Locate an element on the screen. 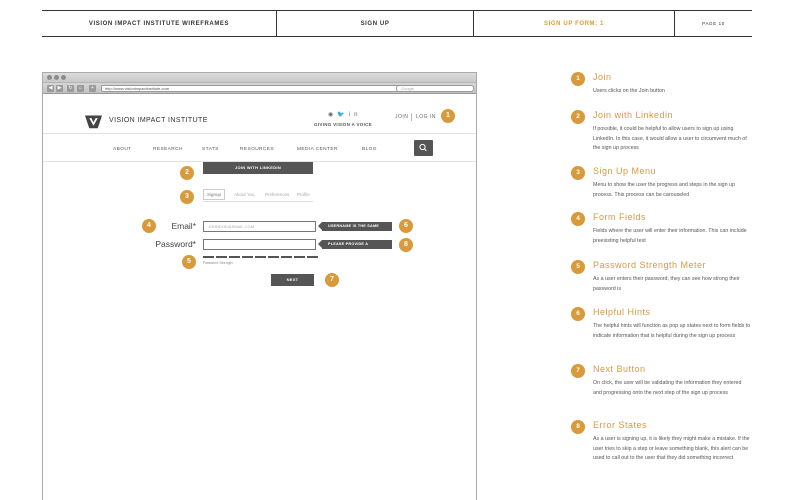  menu-stats: STATS is located at coordinates (210, 149).